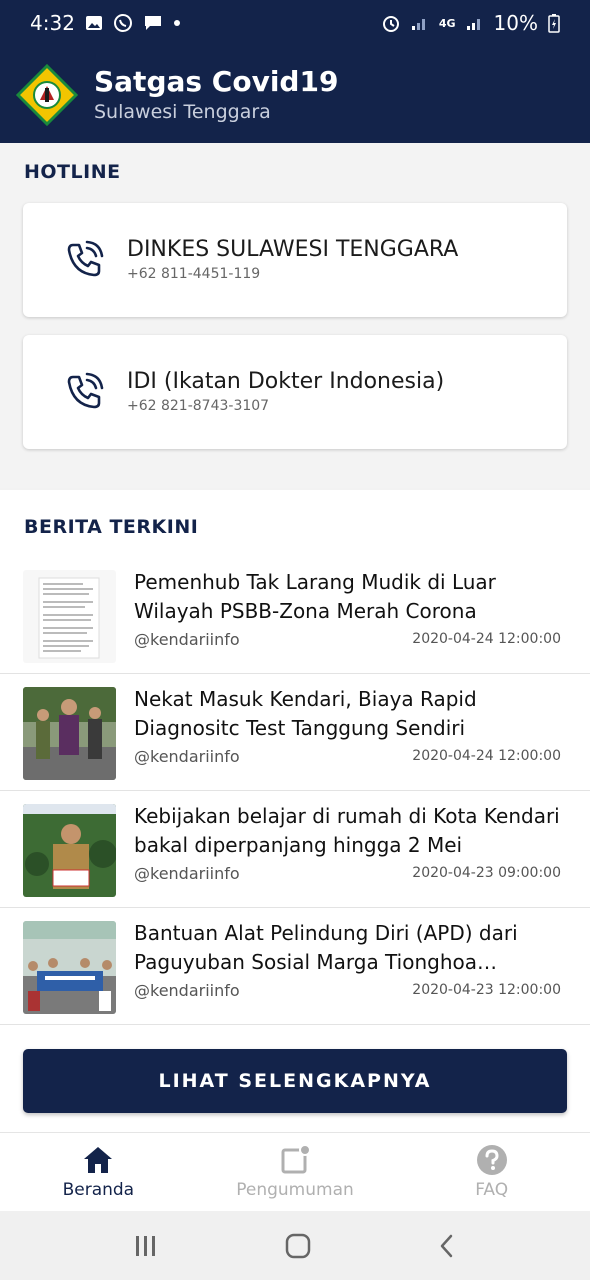 This screenshot has height=1280, width=590. I want to click on bottom-nav: Beranda Pengumuman FAQ, so click(295, 1171).